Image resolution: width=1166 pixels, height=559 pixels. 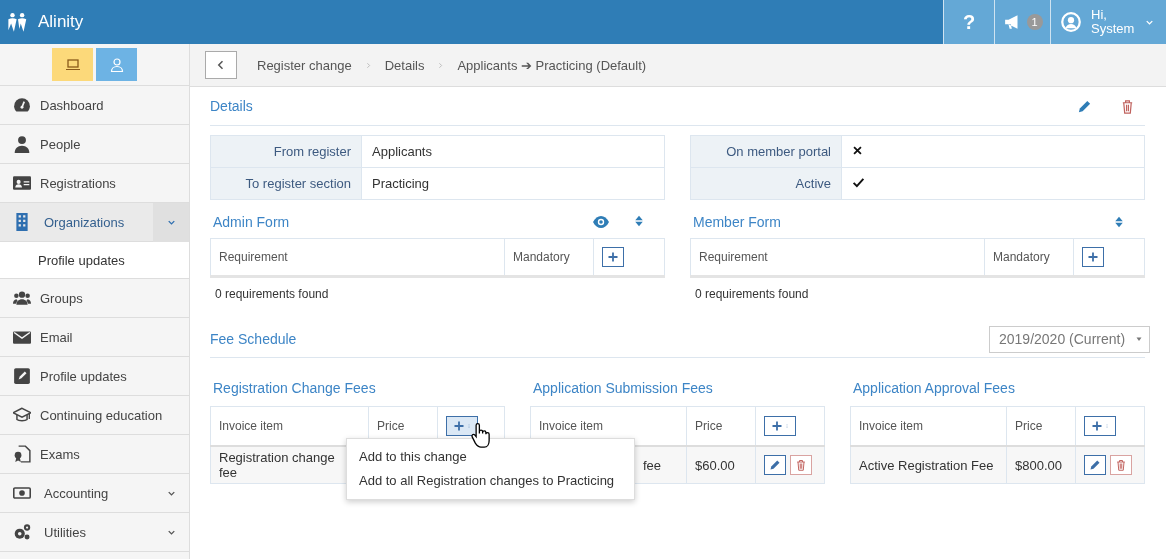 I want to click on form-title: Admin Form, so click(x=251, y=222).